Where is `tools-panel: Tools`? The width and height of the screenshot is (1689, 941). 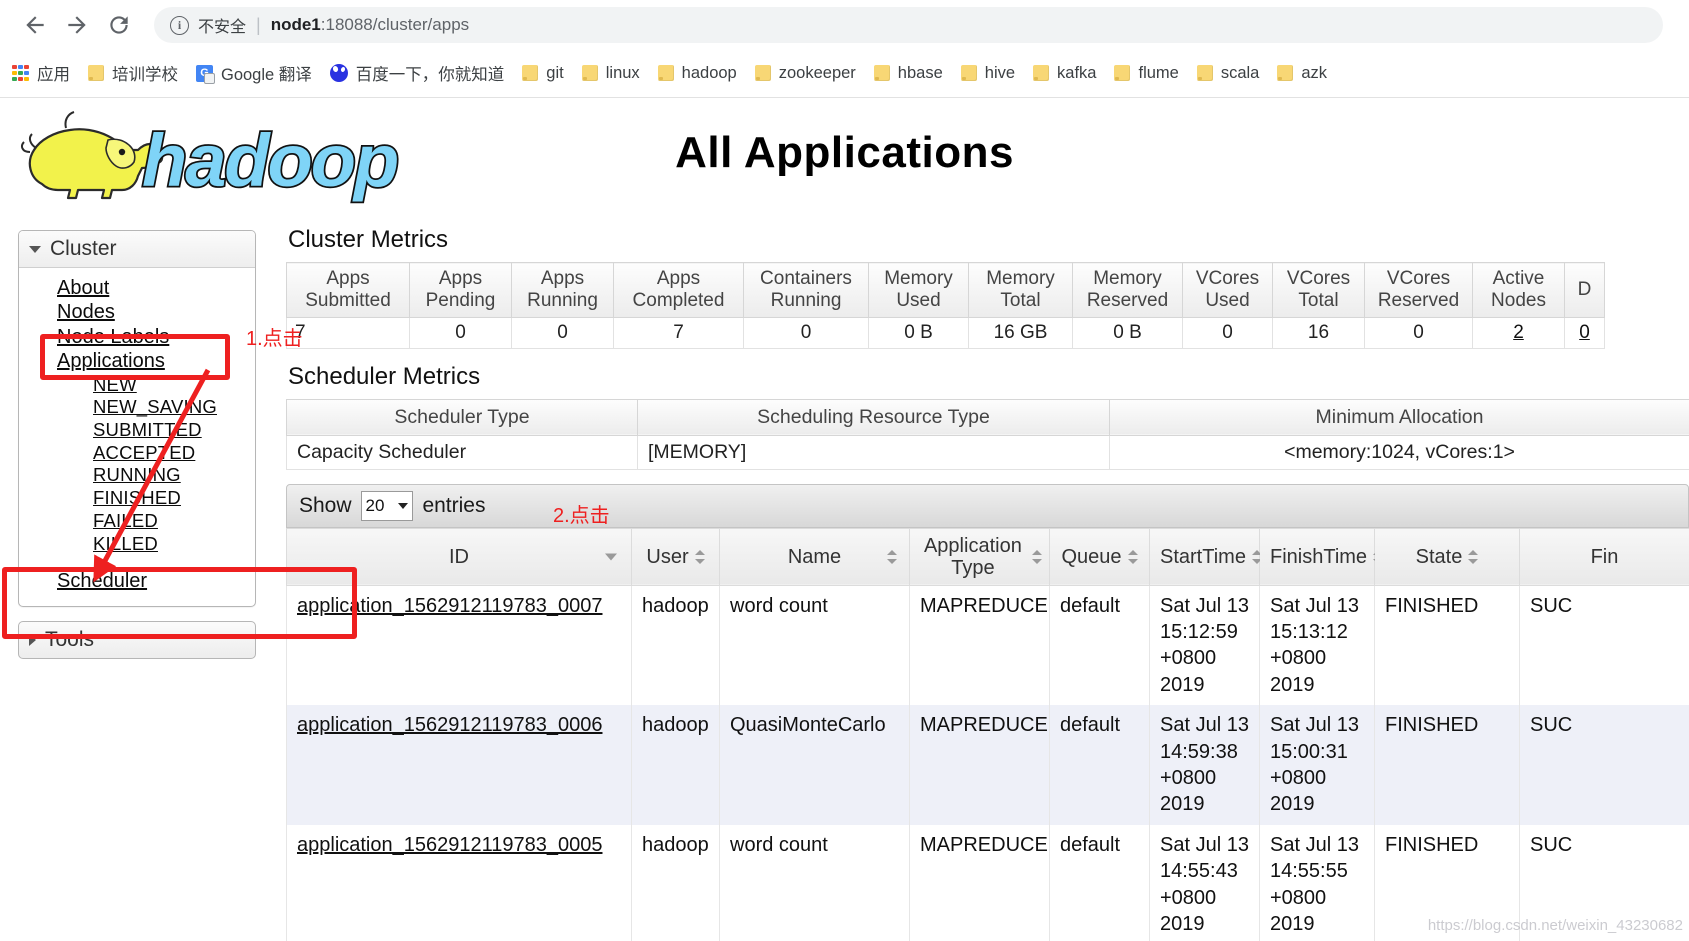
tools-panel: Tools is located at coordinates (137, 639).